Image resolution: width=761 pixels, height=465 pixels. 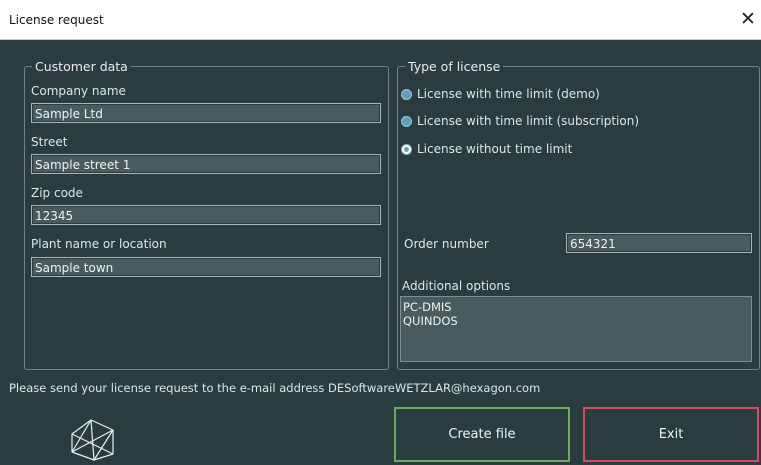 What do you see at coordinates (456, 286) in the screenshot?
I see `additional-options-label: Additional options` at bounding box center [456, 286].